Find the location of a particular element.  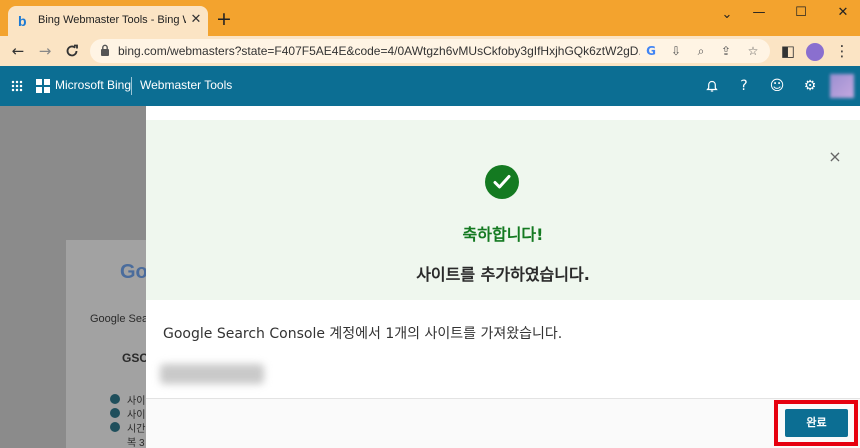

header-divider is located at coordinates (131, 86).